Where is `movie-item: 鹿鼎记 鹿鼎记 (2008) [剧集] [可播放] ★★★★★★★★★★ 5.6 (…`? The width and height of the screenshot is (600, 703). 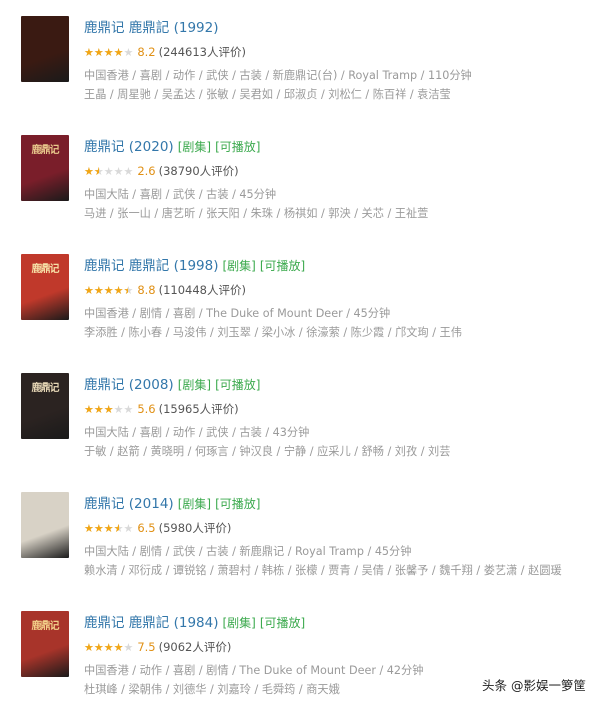 movie-item: 鹿鼎记 鹿鼎记 (2008) [剧集] [可播放] ★★★★★★★★★★ 5.6 (… is located at coordinates (300, 423).